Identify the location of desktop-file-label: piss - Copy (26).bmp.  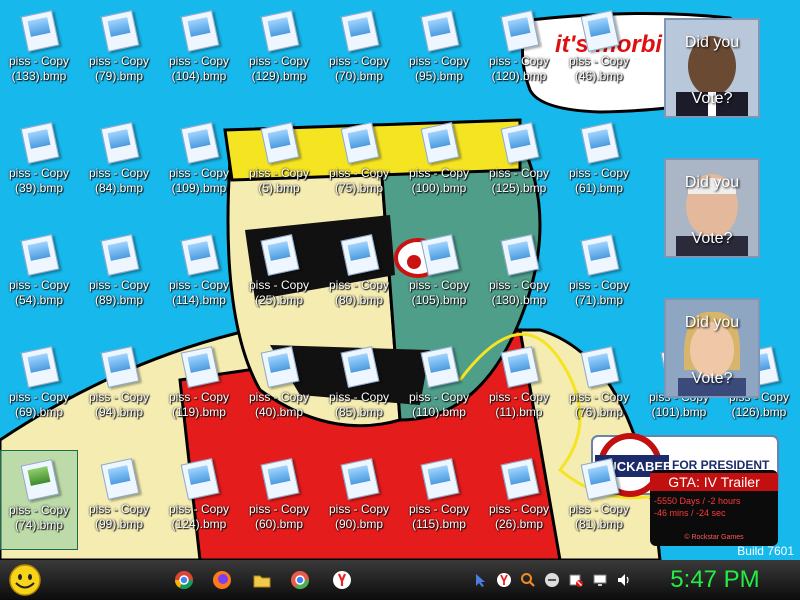
(519, 516).